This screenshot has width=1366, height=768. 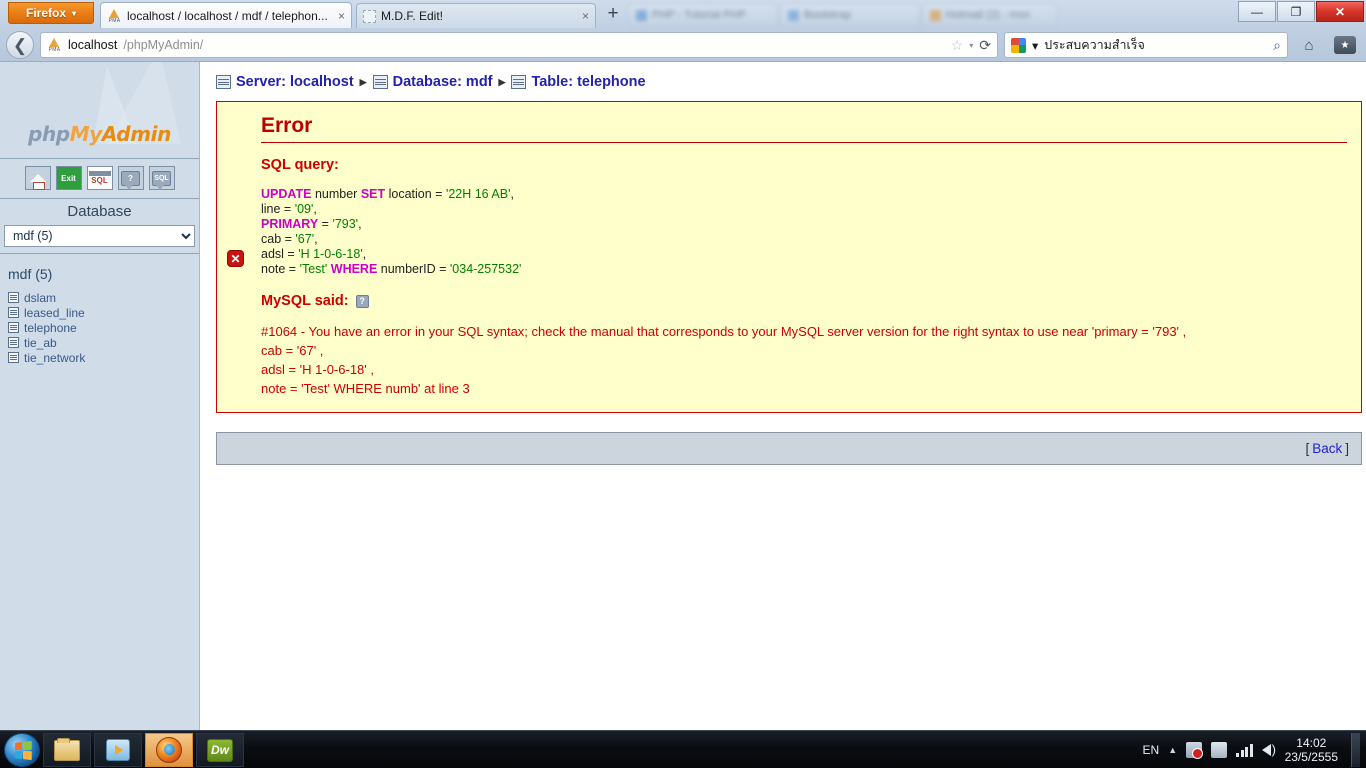 I want to click on minimize-button: —, so click(x=1257, y=11).